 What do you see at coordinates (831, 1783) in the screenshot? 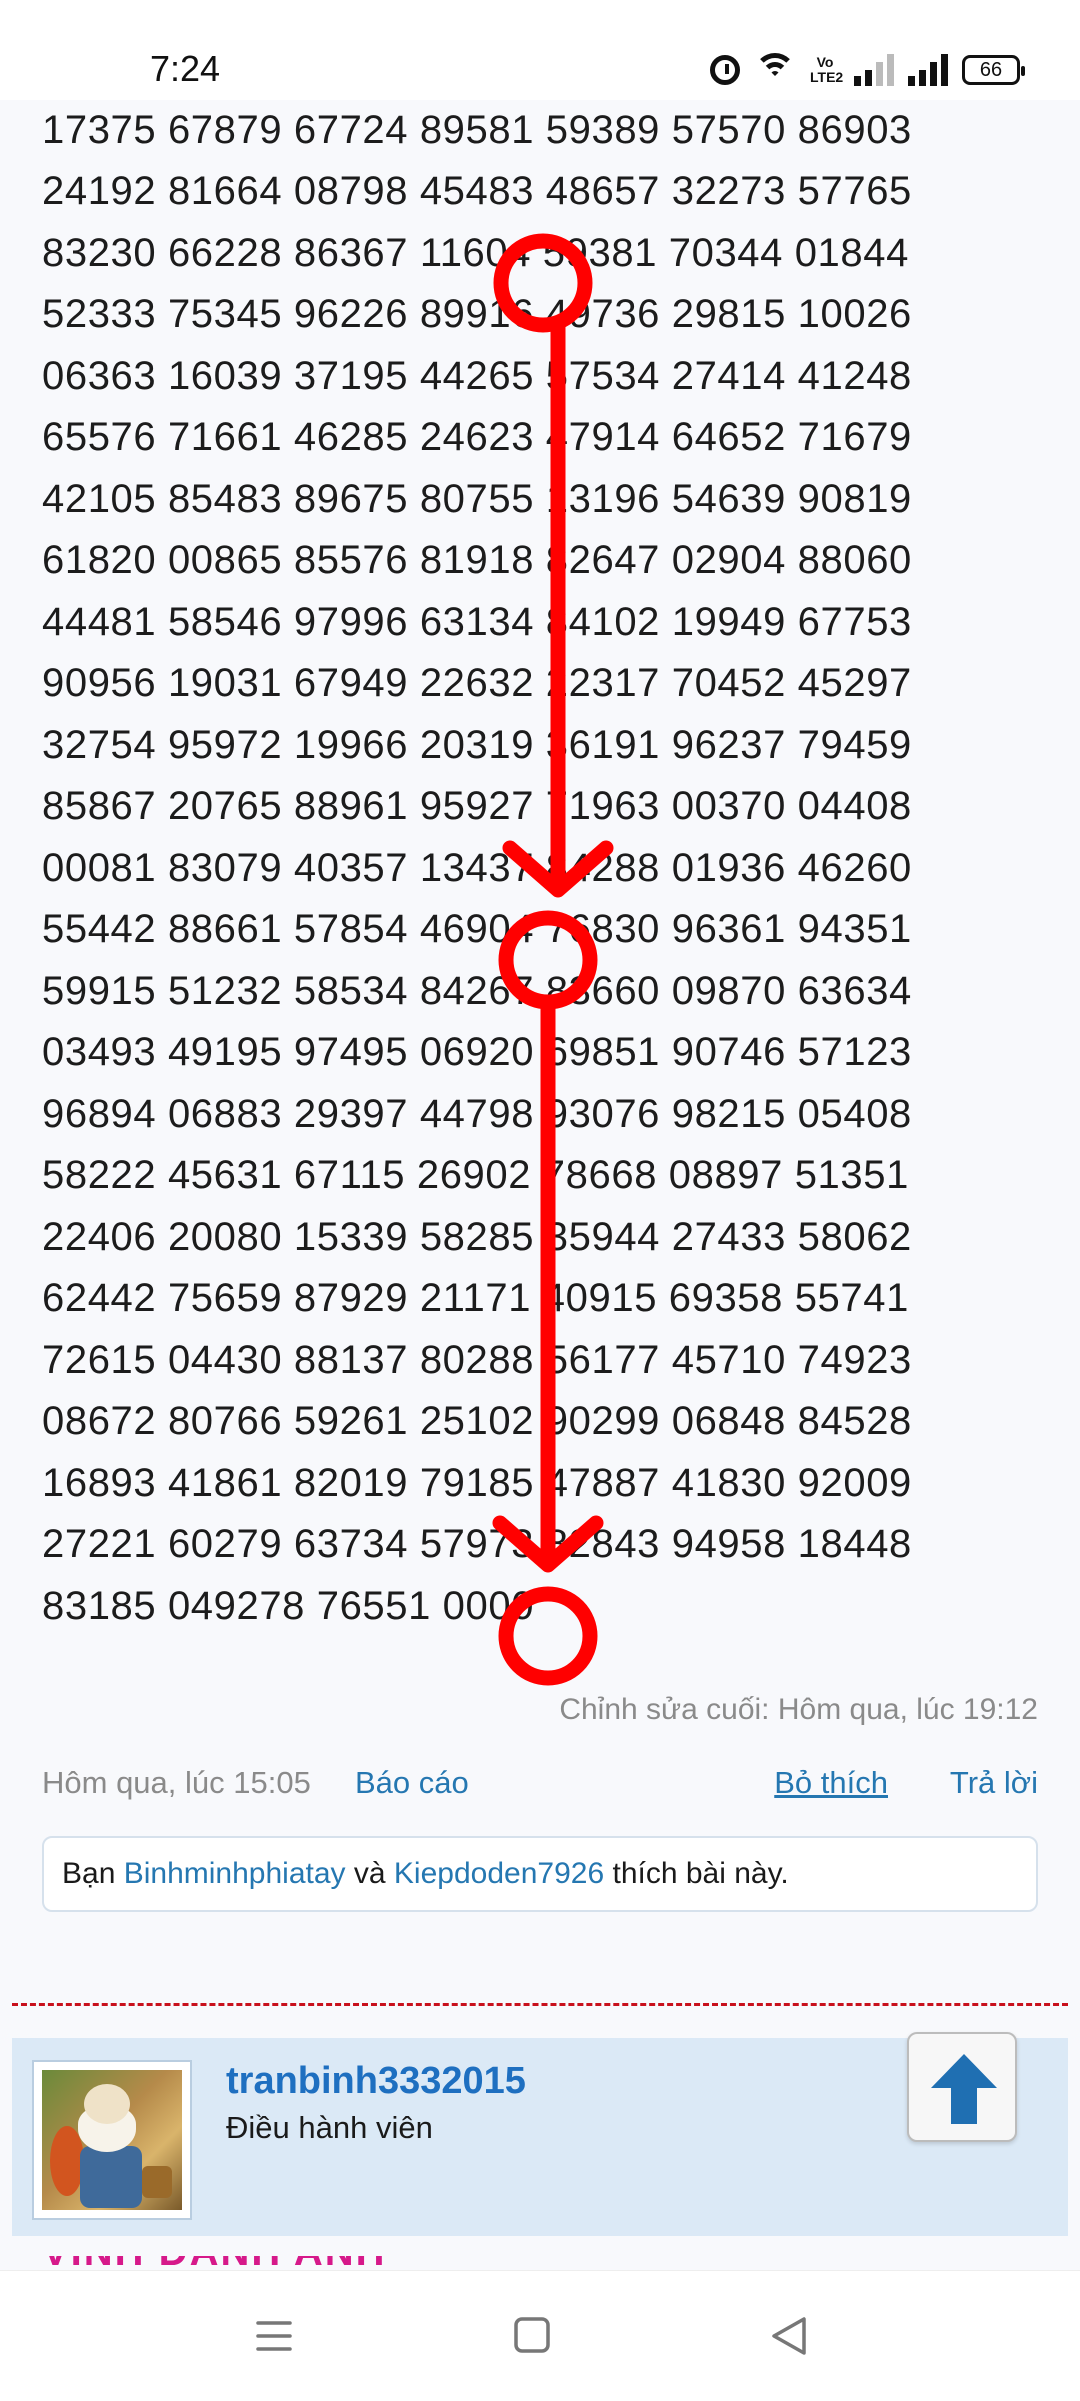
I see `unlike-link: Bỏ thích` at bounding box center [831, 1783].